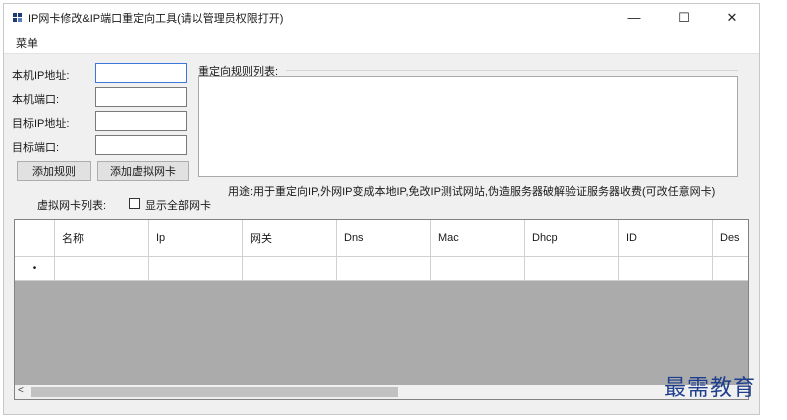 This screenshot has height=420, width=787. I want to click on scroll-left-arrow: <, so click(21, 390).